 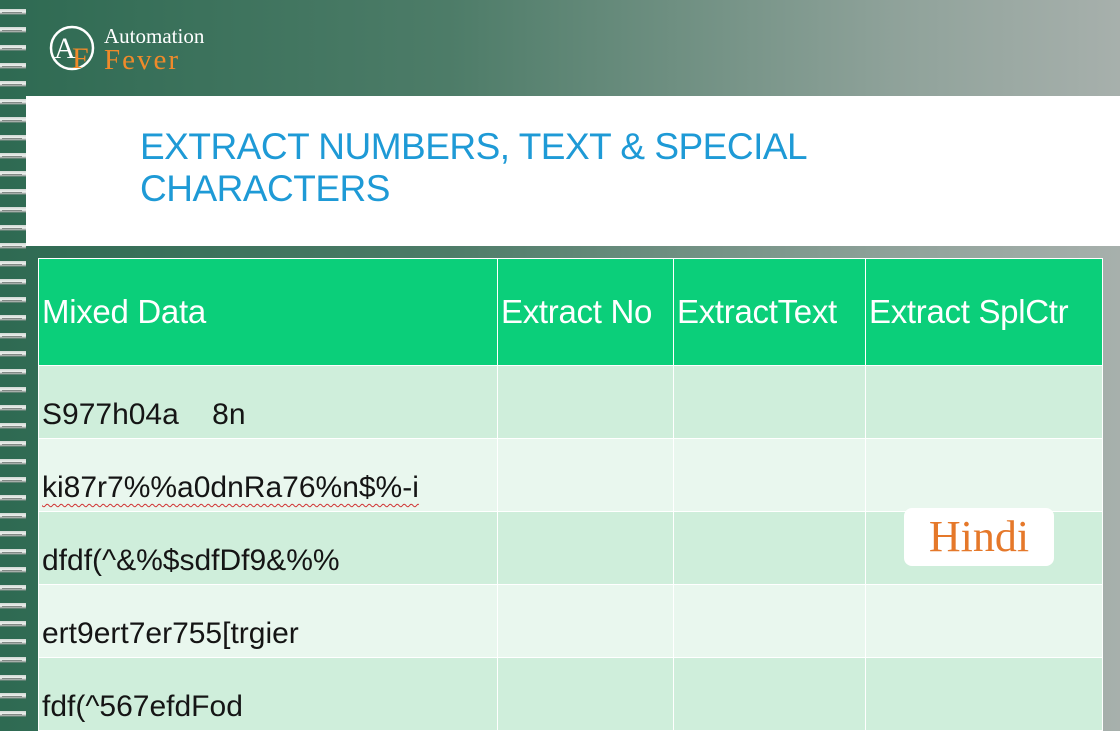 I want to click on table-row: ki87r7%%a0dnRa76%n$%-i, so click(x=570, y=475).